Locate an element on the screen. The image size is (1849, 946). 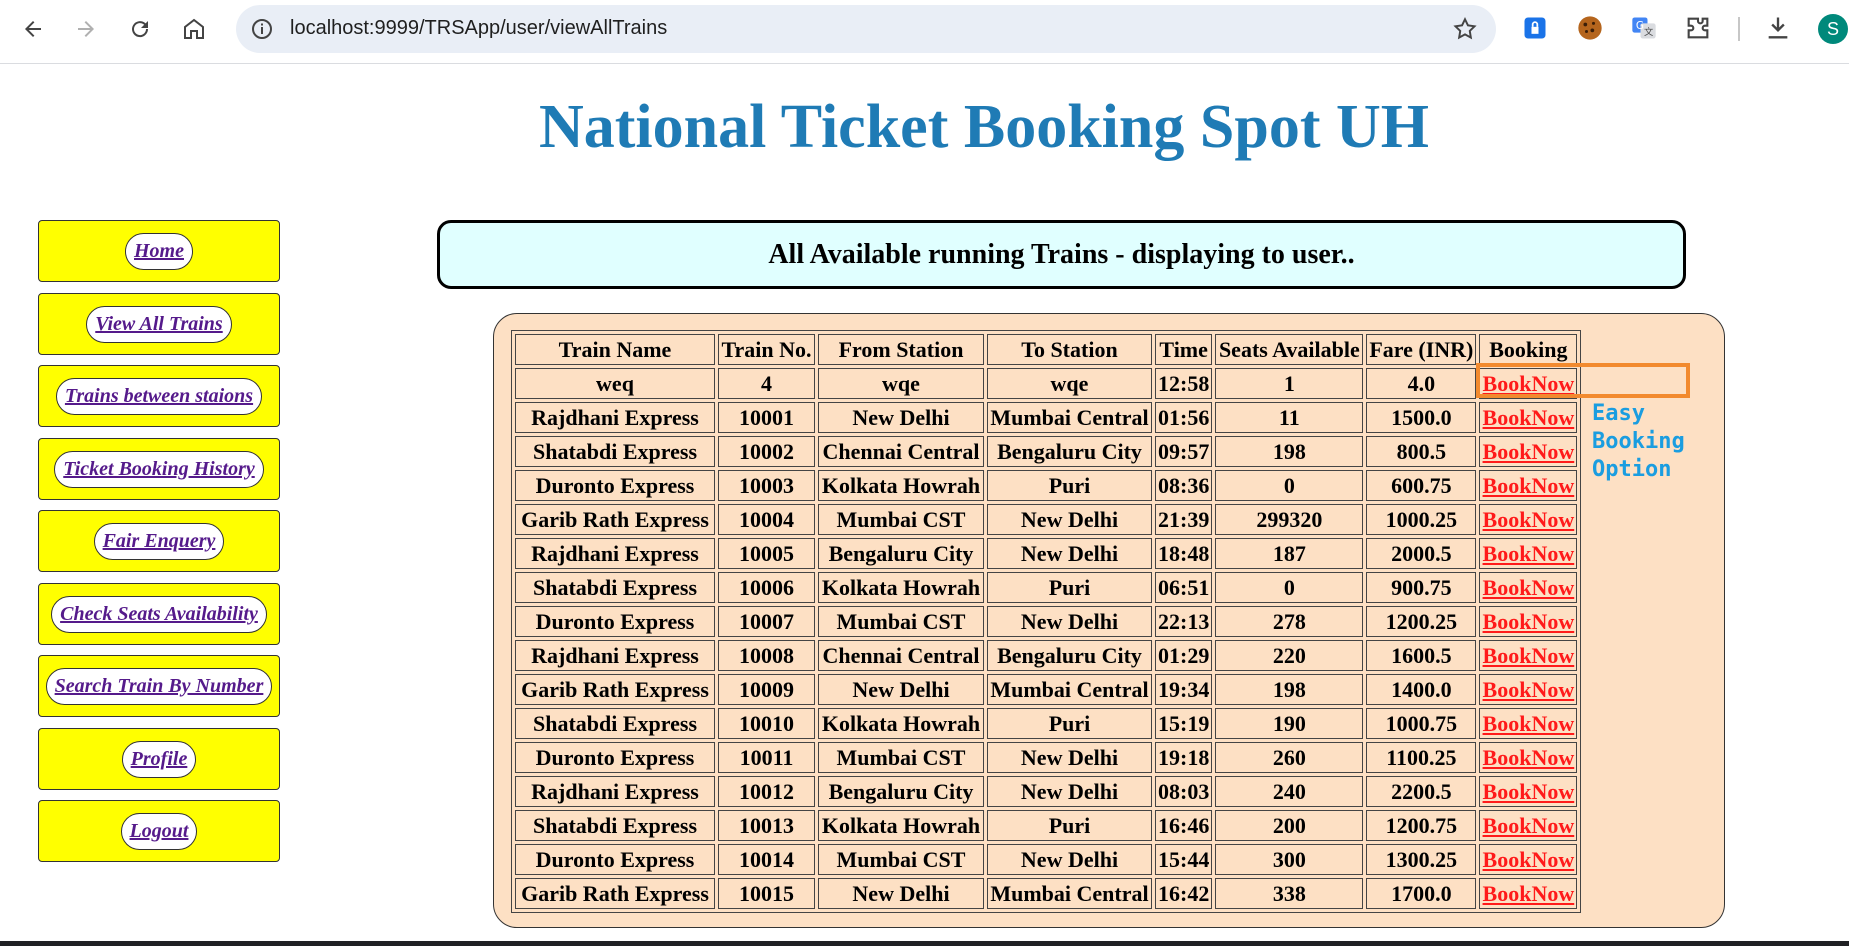
sidebar-item-check-seats: Check Seats Availability is located at coordinates (159, 614).